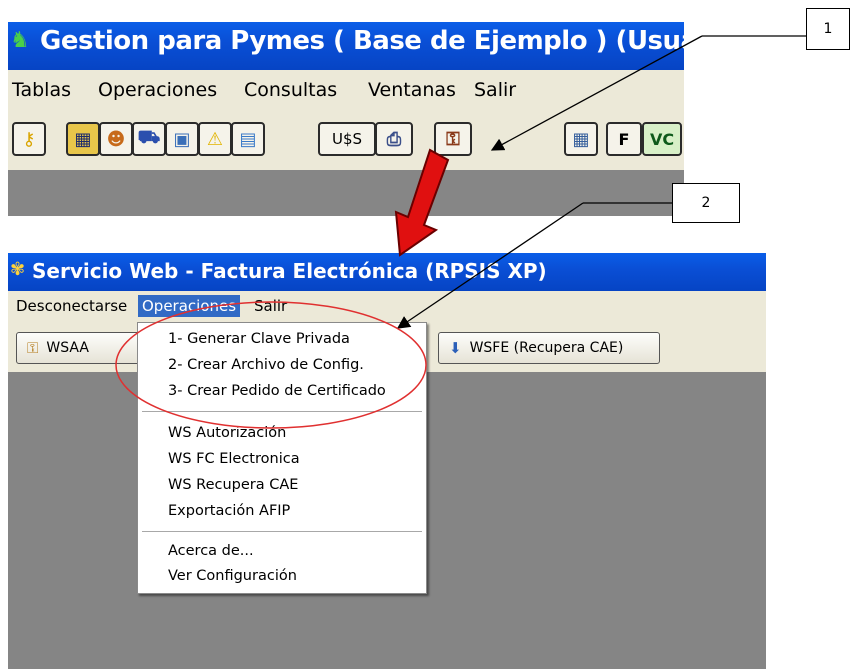 The image size is (864, 669). Describe the element at coordinates (596, 93) in the screenshot. I see `callout-1-arrow` at that location.